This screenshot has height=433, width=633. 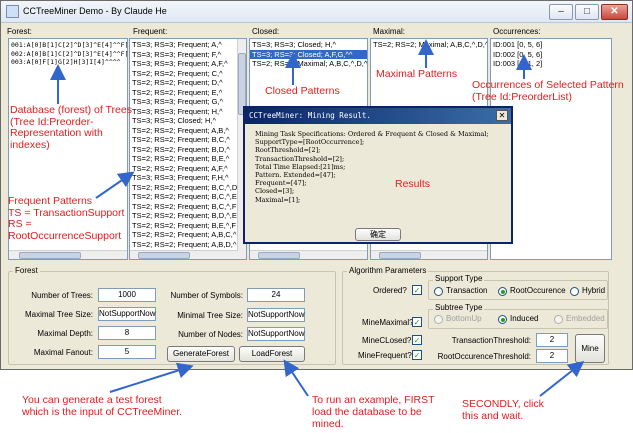 What do you see at coordinates (151, 377) in the screenshot?
I see `arrow-to-generate` at bounding box center [151, 377].